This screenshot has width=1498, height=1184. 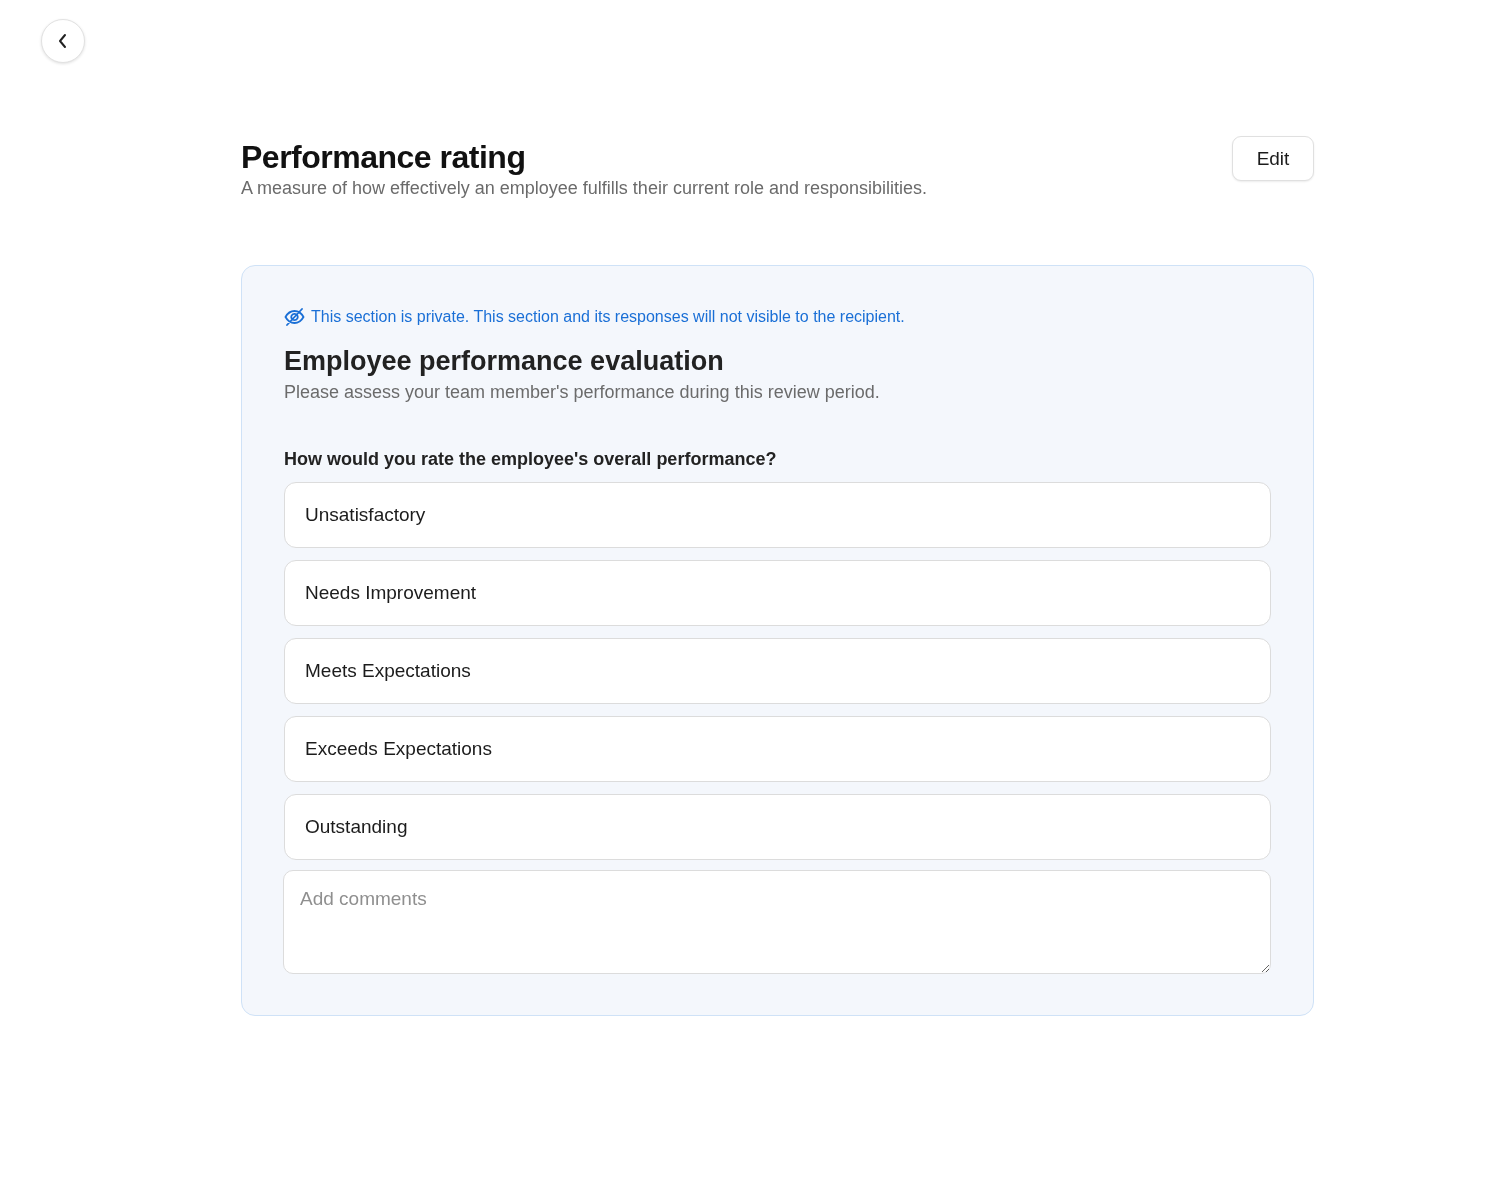 What do you see at coordinates (384, 157) in the screenshot?
I see `page-title: Performance rating` at bounding box center [384, 157].